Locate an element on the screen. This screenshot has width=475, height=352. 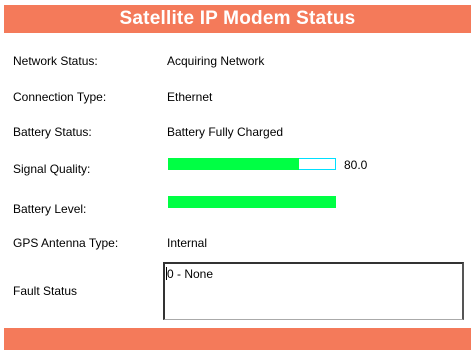
gps-antenna-type-label: GPS Antenna Type: is located at coordinates (66, 243).